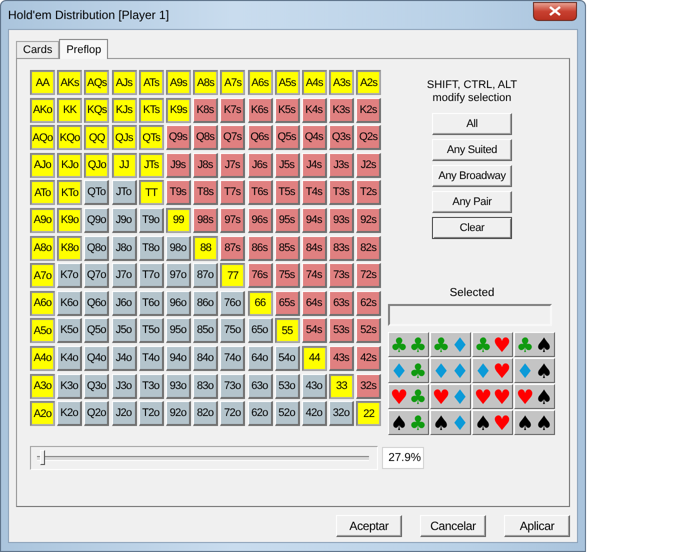  Describe the element at coordinates (369, 110) in the screenshot. I see `hand-cell: K2s` at that location.